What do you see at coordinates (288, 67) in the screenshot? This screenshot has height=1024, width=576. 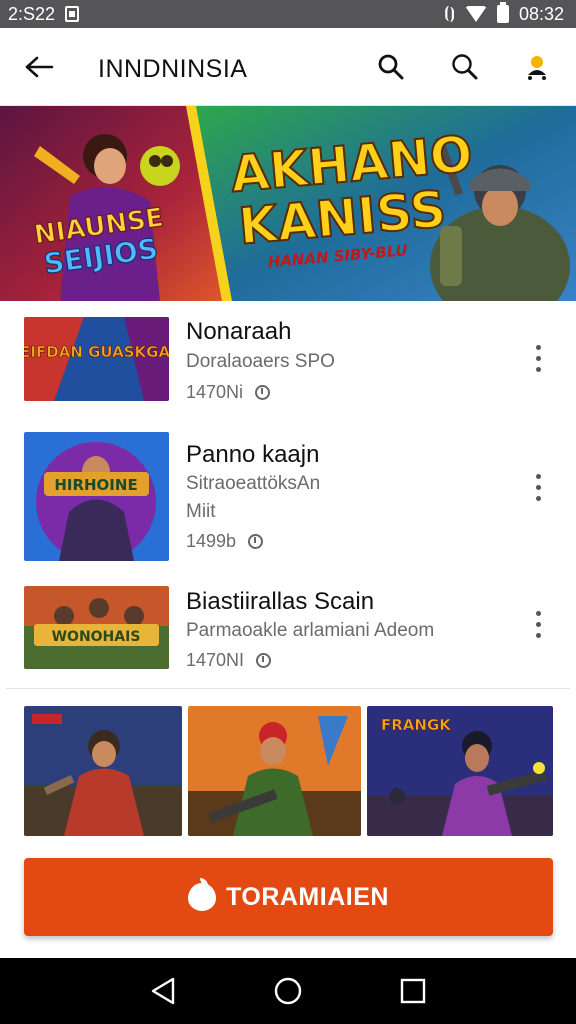 I see `app-bar: INNDNINSIA` at bounding box center [288, 67].